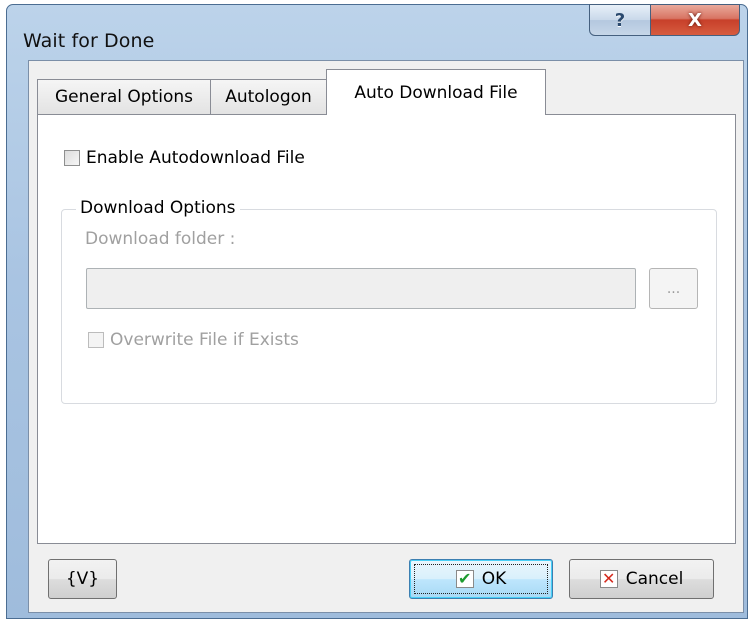 This screenshot has height=619, width=748. I want to click on cancel-button: ✕ Cancel, so click(641, 579).